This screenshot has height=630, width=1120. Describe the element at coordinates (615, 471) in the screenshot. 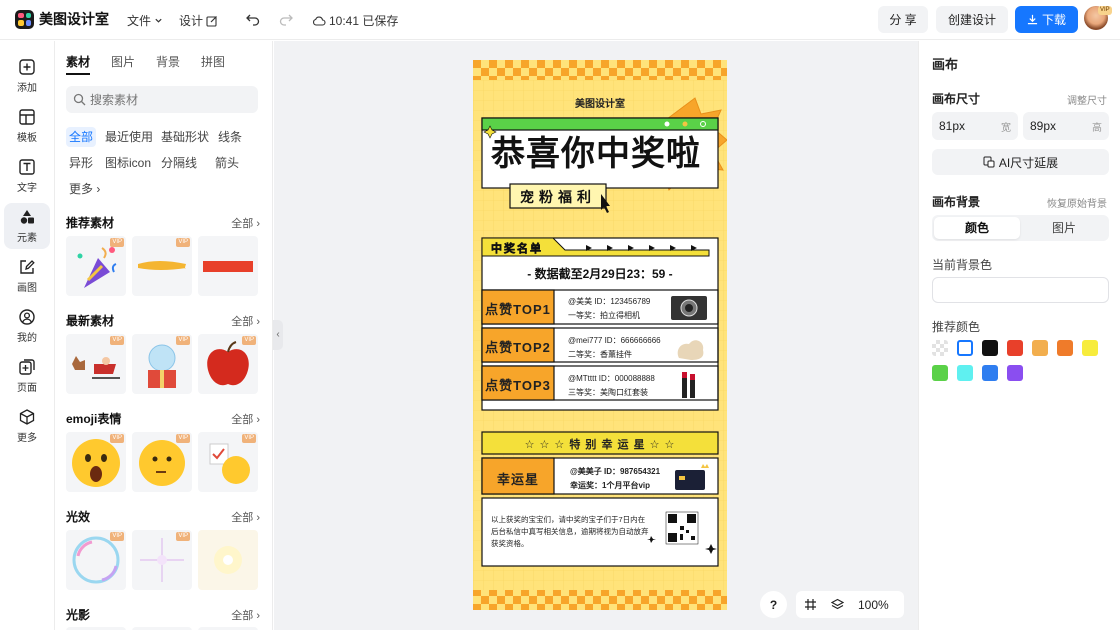

I see `lucky-user: @美美子 ID：987654321` at that location.